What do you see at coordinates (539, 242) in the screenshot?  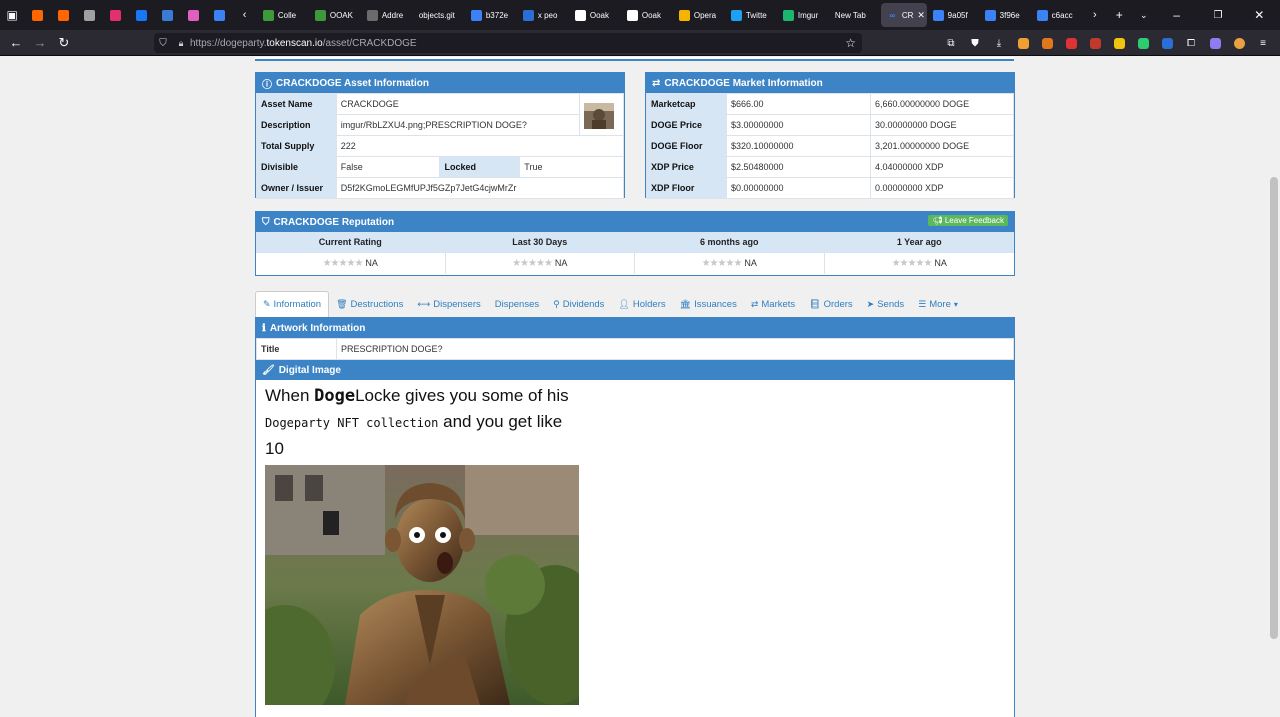 I see `reputation-period-header: Last 30 Days` at bounding box center [539, 242].